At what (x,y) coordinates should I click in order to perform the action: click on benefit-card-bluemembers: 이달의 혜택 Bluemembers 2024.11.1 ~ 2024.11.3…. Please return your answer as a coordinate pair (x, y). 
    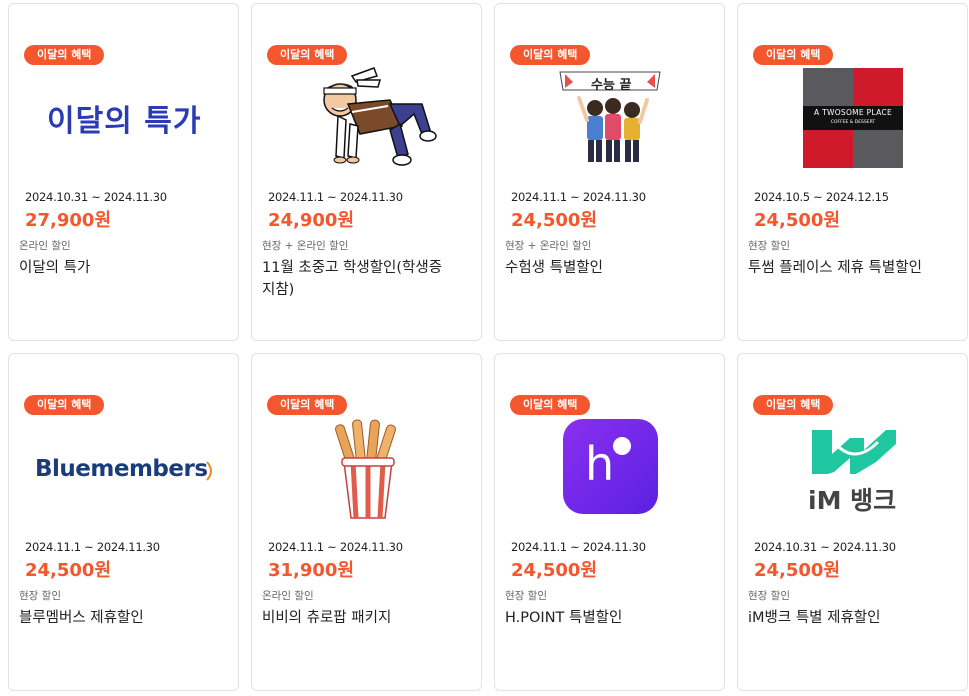
    Looking at the image, I should click on (123, 522).